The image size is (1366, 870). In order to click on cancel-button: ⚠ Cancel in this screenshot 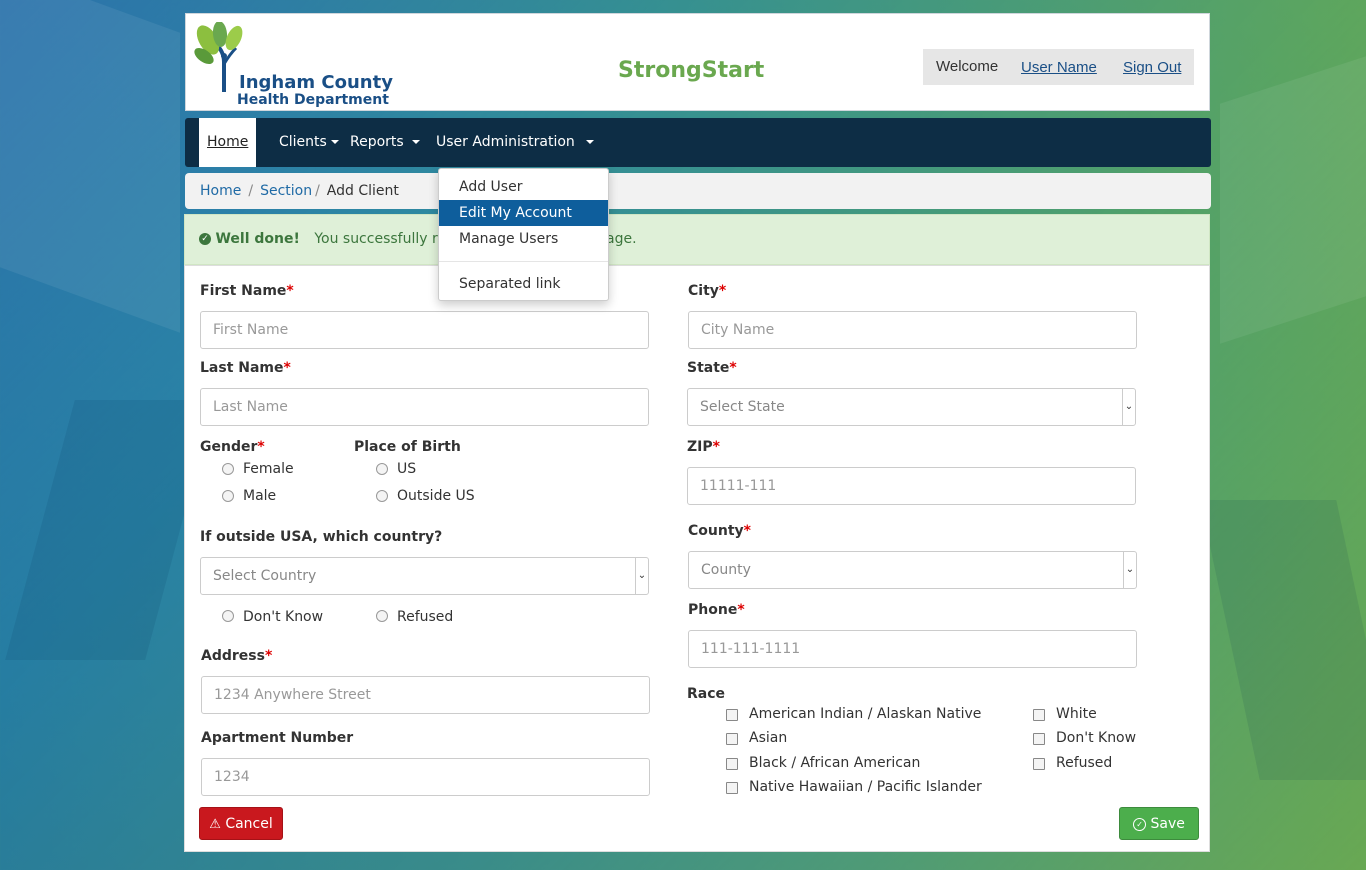, I will do `click(241, 823)`.